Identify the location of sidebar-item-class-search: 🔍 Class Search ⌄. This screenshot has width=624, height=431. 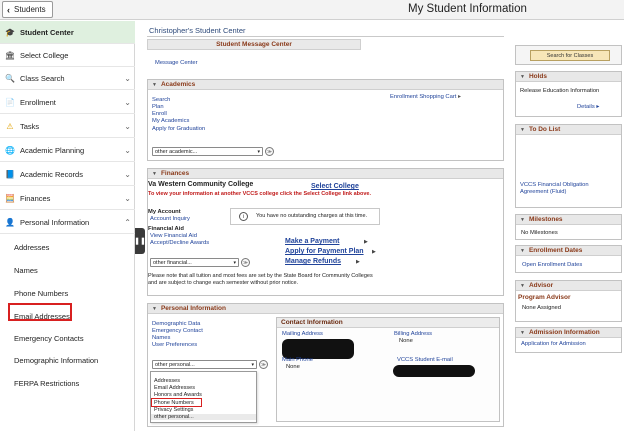
(67, 78).